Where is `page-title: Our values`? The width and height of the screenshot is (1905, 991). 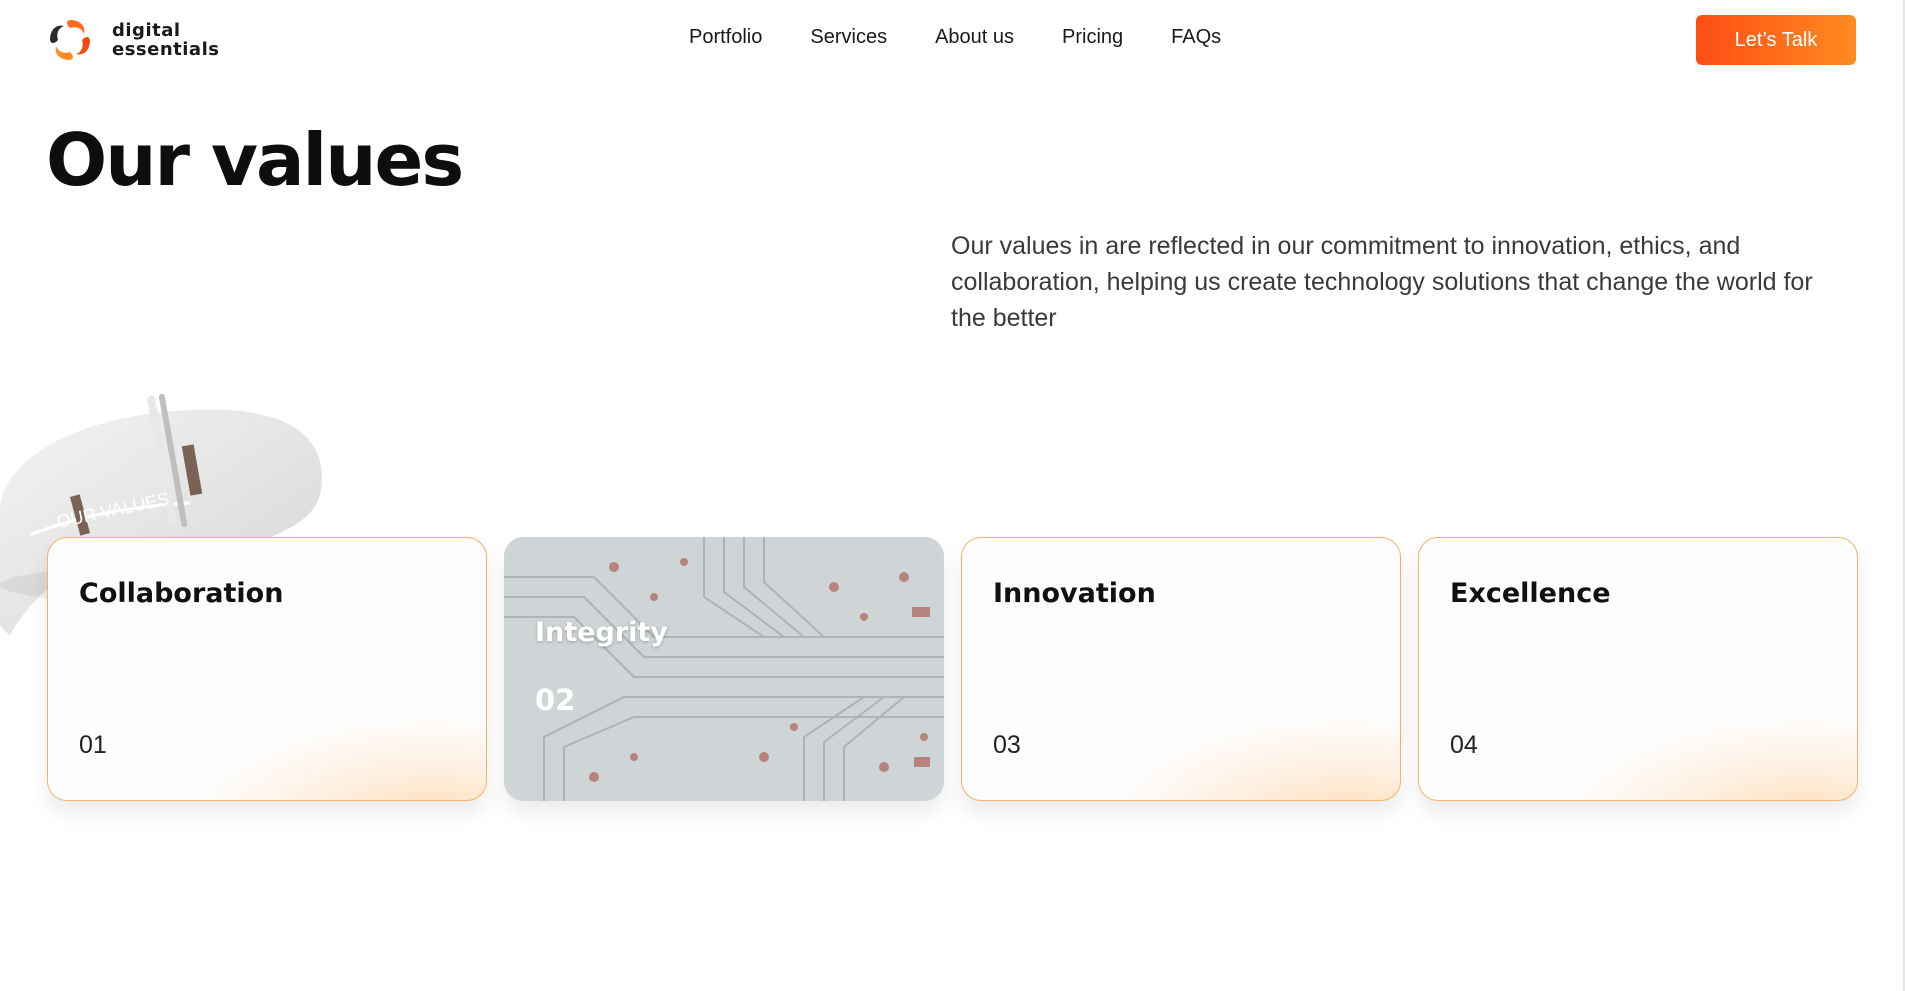
page-title: Our values is located at coordinates (255, 160).